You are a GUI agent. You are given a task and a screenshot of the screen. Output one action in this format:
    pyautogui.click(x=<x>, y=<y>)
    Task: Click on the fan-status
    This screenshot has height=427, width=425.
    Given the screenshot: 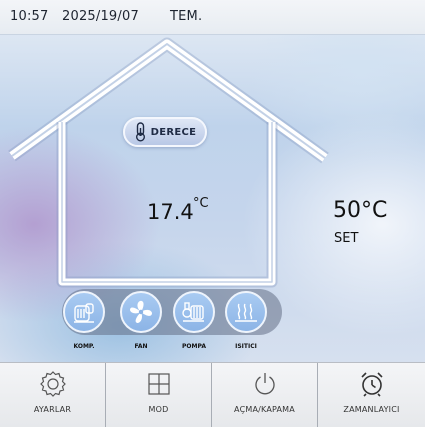 What is the action you would take?
    pyautogui.click(x=141, y=312)
    